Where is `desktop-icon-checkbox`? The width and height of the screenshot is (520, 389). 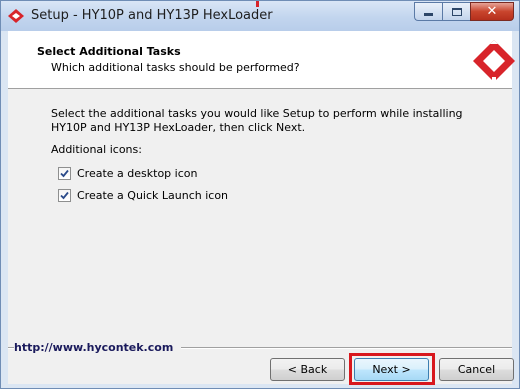
desktop-icon-checkbox is located at coordinates (64, 173).